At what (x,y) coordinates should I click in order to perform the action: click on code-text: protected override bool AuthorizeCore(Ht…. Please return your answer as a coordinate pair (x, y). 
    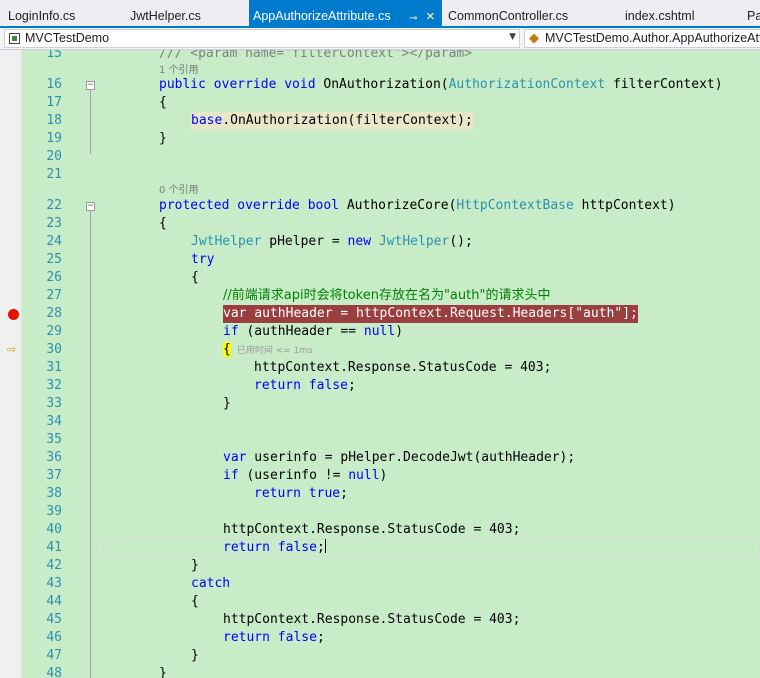
    Looking at the image, I should click on (417, 205).